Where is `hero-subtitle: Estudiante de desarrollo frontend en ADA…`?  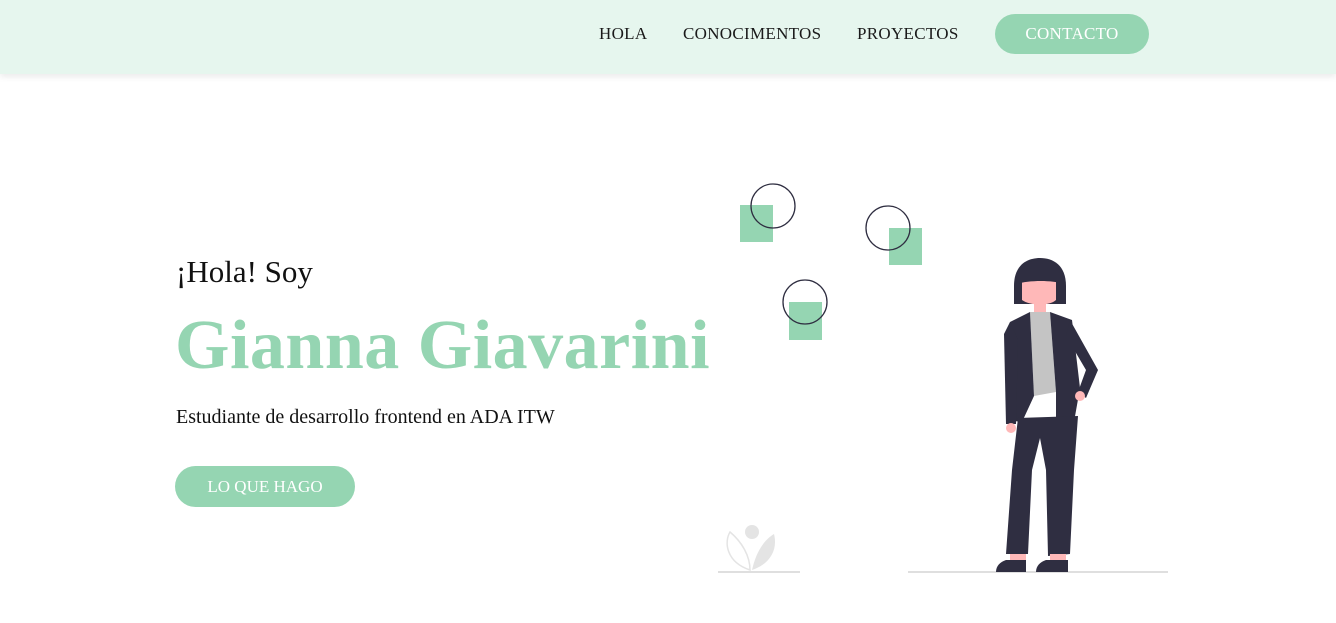 hero-subtitle: Estudiante de desarrollo frontend en ADA… is located at coordinates (365, 417).